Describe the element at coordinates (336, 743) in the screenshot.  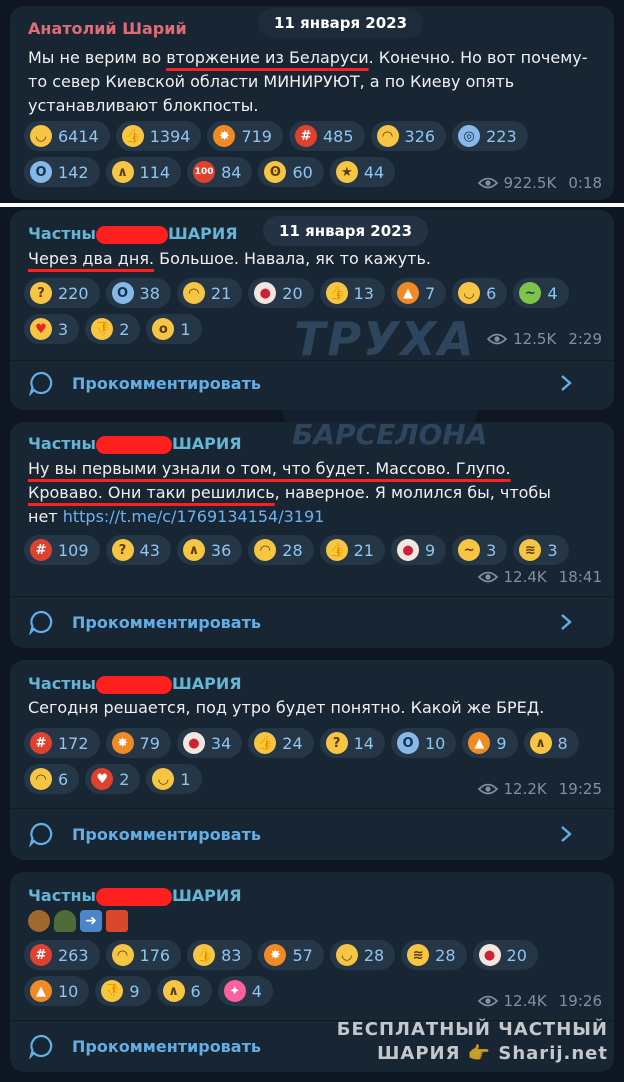
I see `thinking-face-icon: ?` at that location.